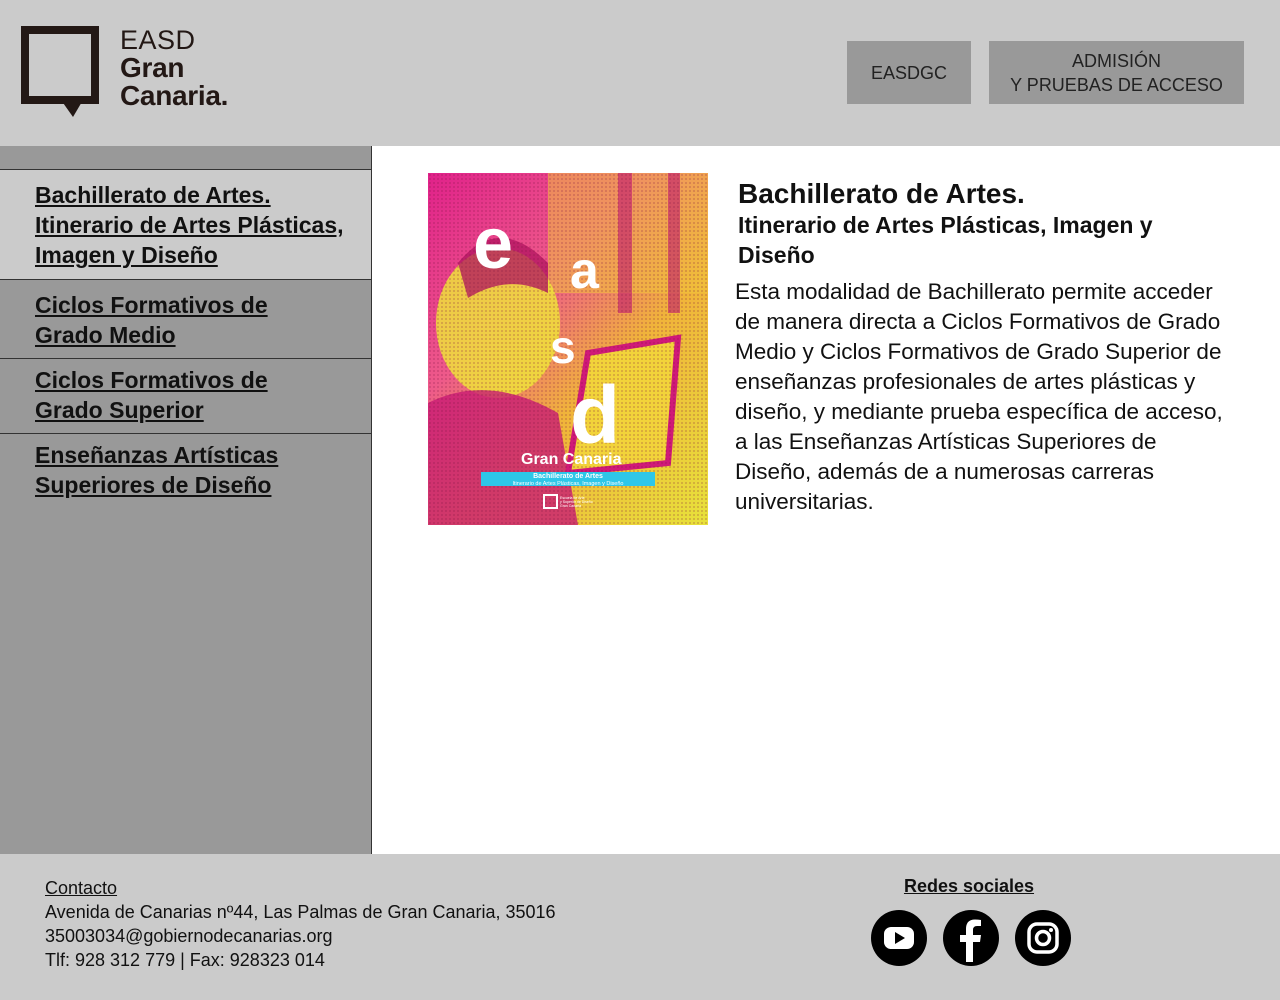  I want to click on contact-email: 35003034@gobiernodecanarias.org, so click(189, 936).